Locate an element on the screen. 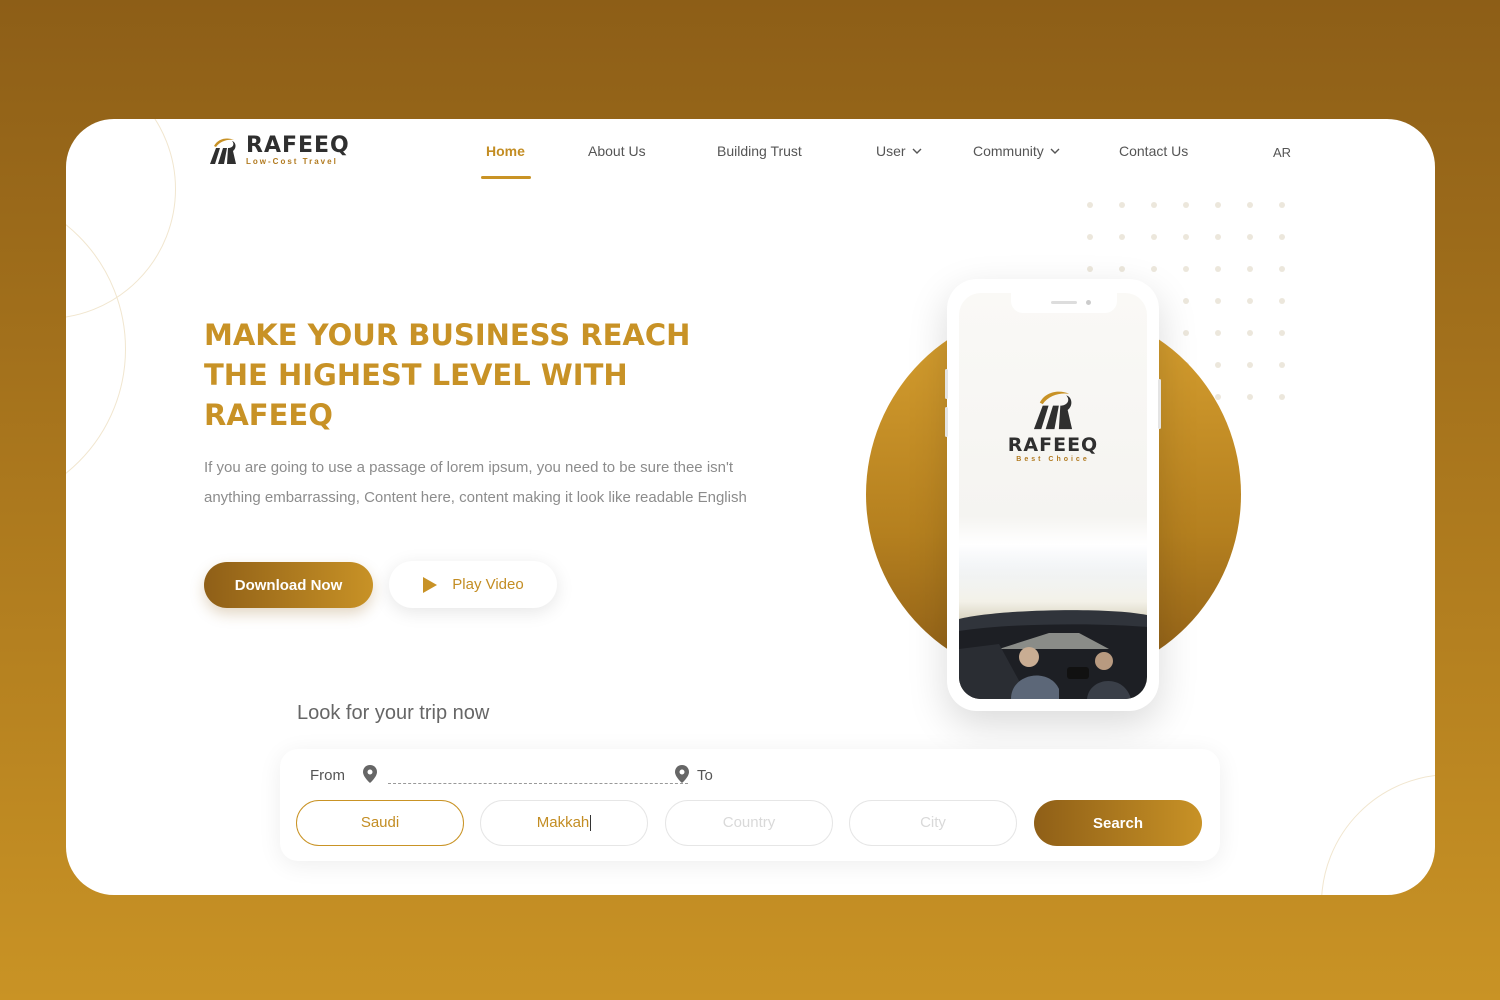 The image size is (1500, 1000). nav-home-label: Home is located at coordinates (505, 151).